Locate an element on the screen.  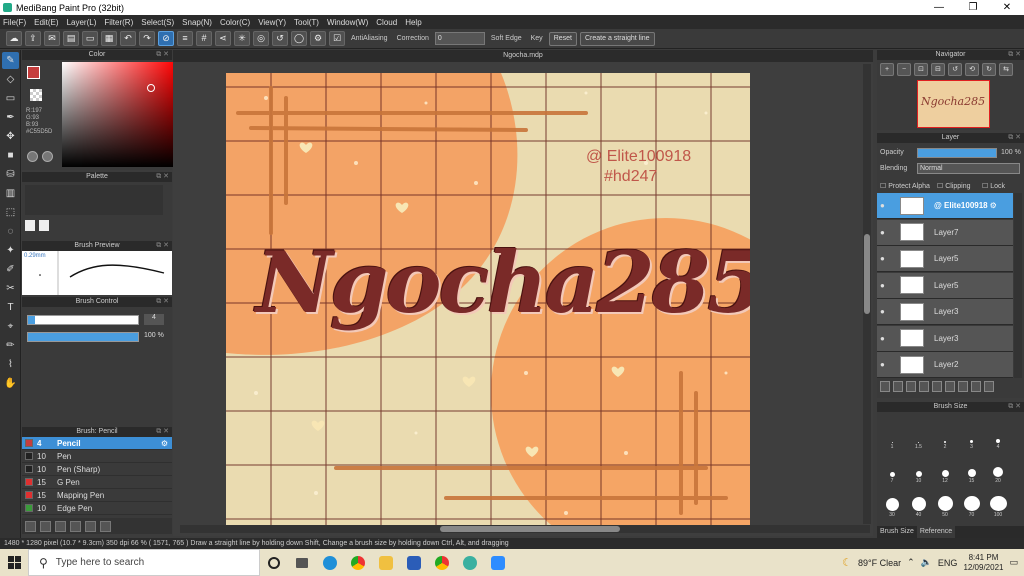
rotate-reset-icon: ⟲ is located at coordinates (972, 69).